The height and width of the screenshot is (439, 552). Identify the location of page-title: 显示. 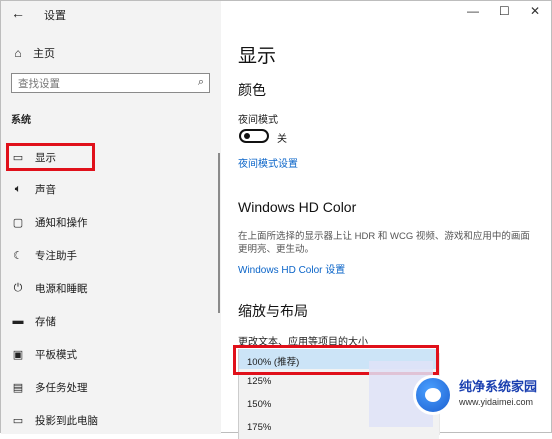
(257, 56).